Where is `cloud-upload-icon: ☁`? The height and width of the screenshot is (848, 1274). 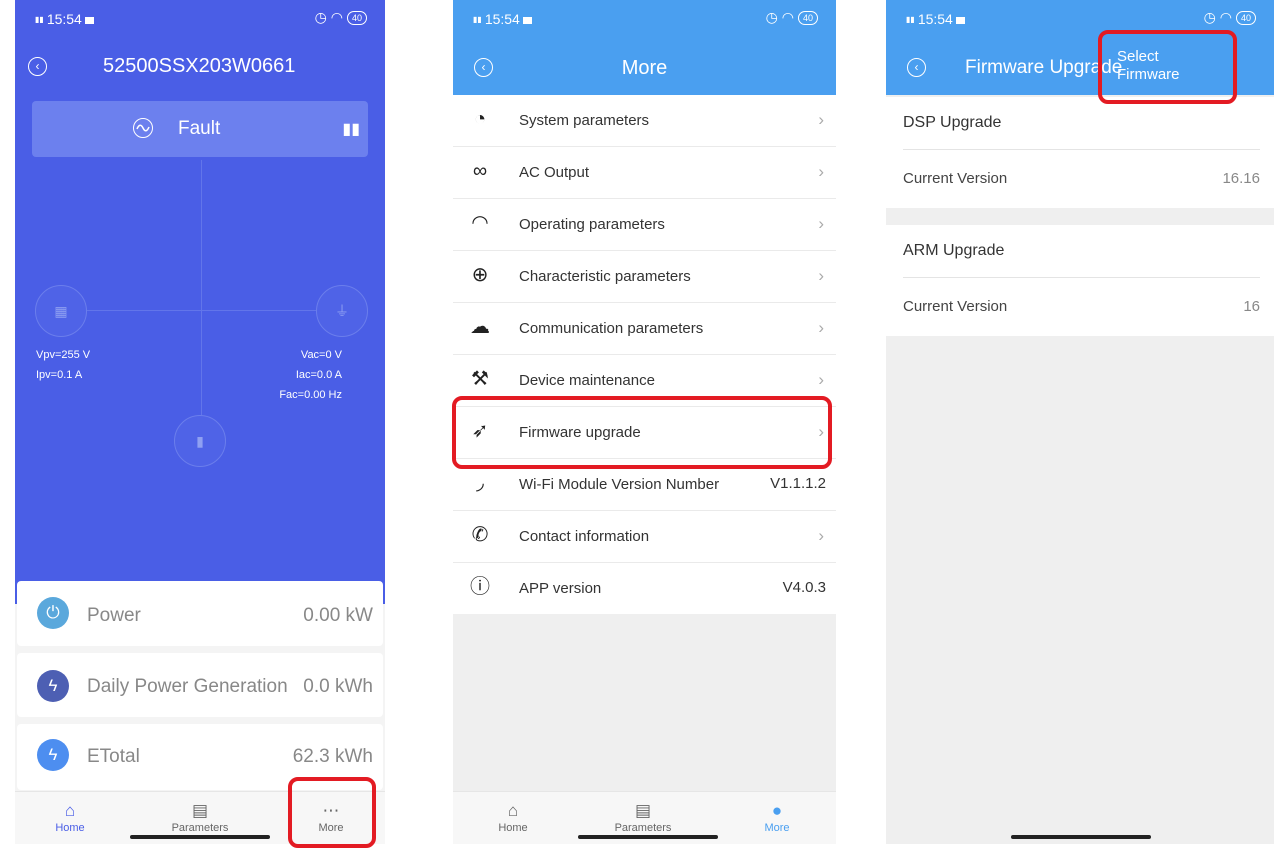 cloud-upload-icon: ☁ is located at coordinates (480, 327).